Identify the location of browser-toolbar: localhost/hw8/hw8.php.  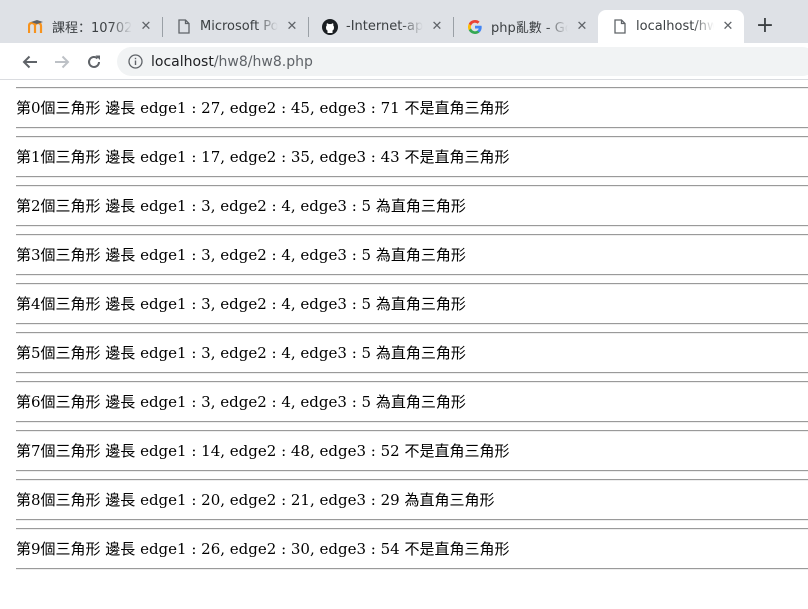
(404, 61).